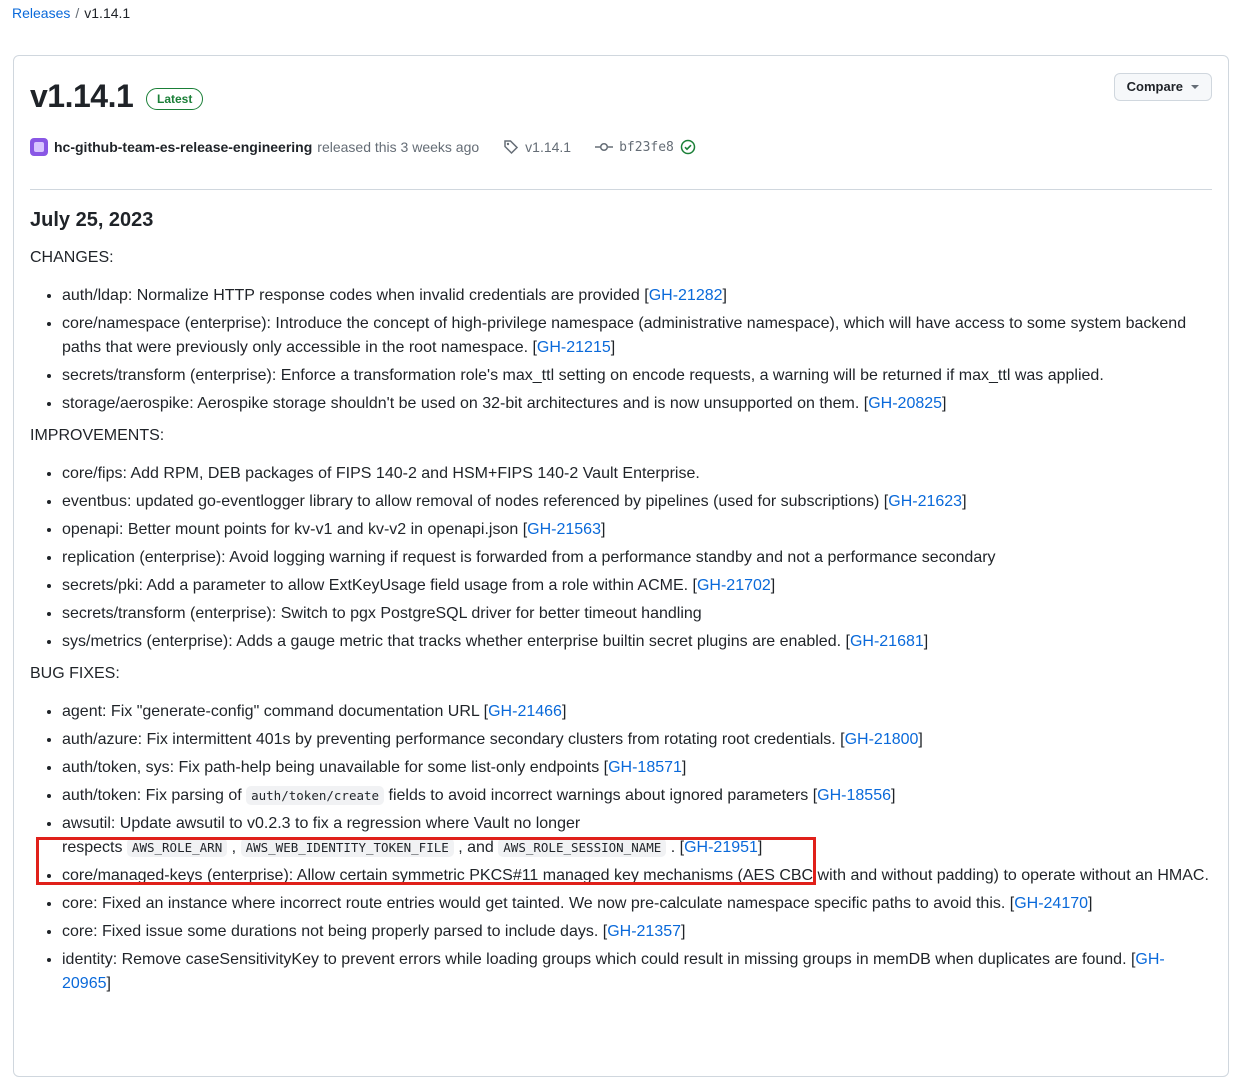  What do you see at coordinates (574, 347) in the screenshot?
I see `issue-link: GH-21215` at bounding box center [574, 347].